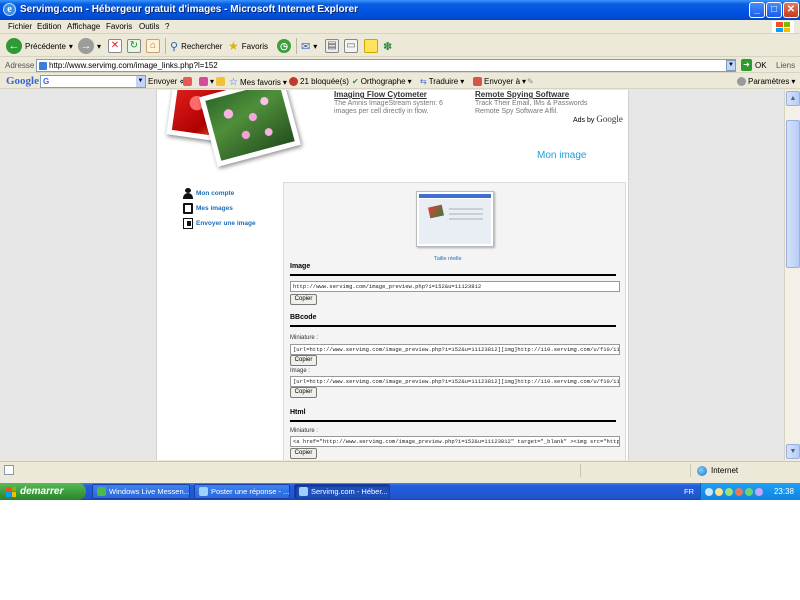 The image size is (800, 600). Describe the element at coordinates (774, 10) in the screenshot. I see `maximize-button: □` at that location.